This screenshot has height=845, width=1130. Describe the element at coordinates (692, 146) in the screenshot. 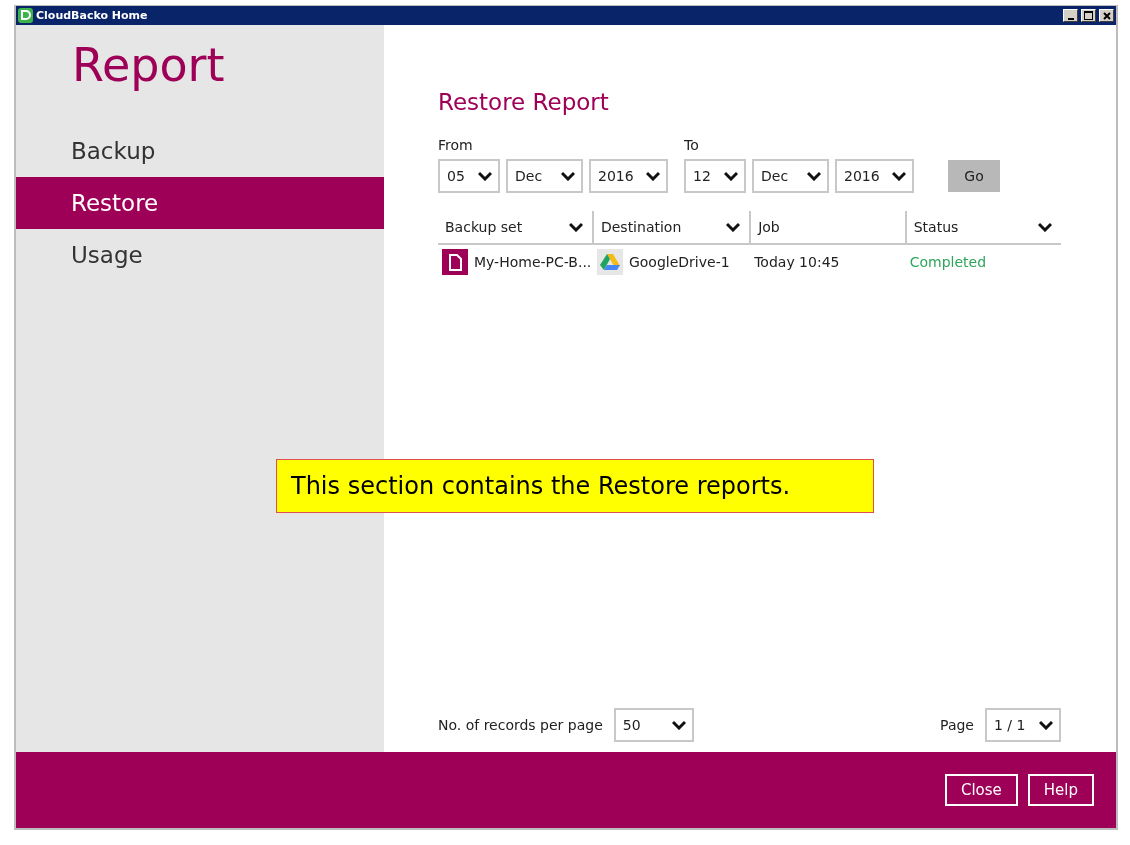

I see `date-label: To` at that location.